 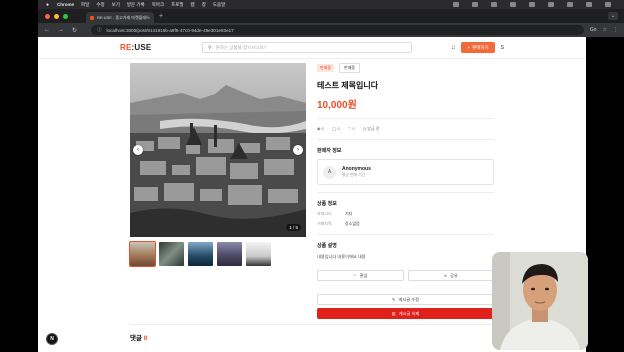 I want to click on forward-icon: →, so click(x=61, y=30).